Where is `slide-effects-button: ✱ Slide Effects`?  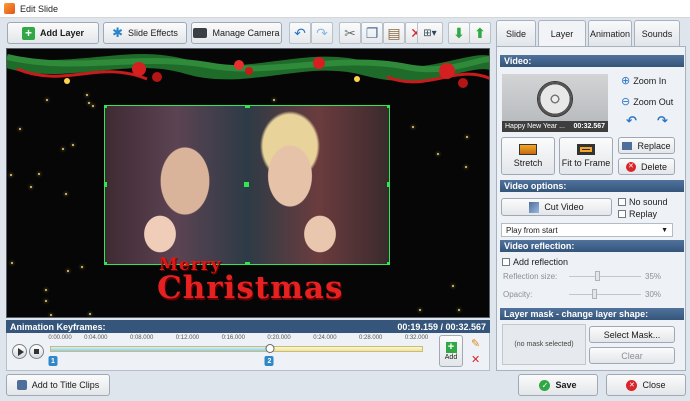
slide-effects-button: ✱ Slide Effects is located at coordinates (145, 33).